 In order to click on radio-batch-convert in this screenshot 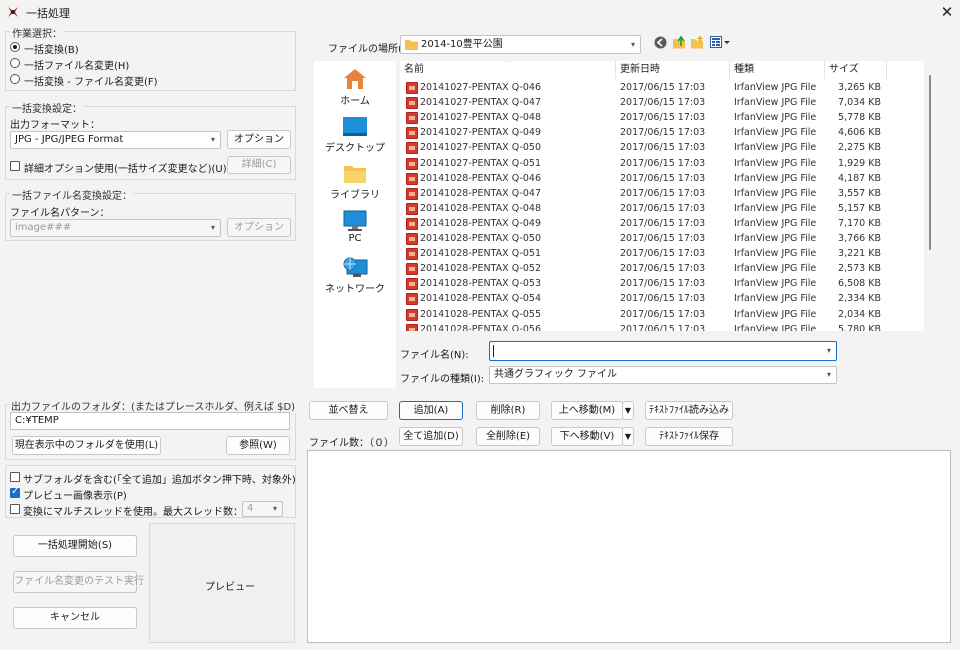, I will do `click(15, 47)`.